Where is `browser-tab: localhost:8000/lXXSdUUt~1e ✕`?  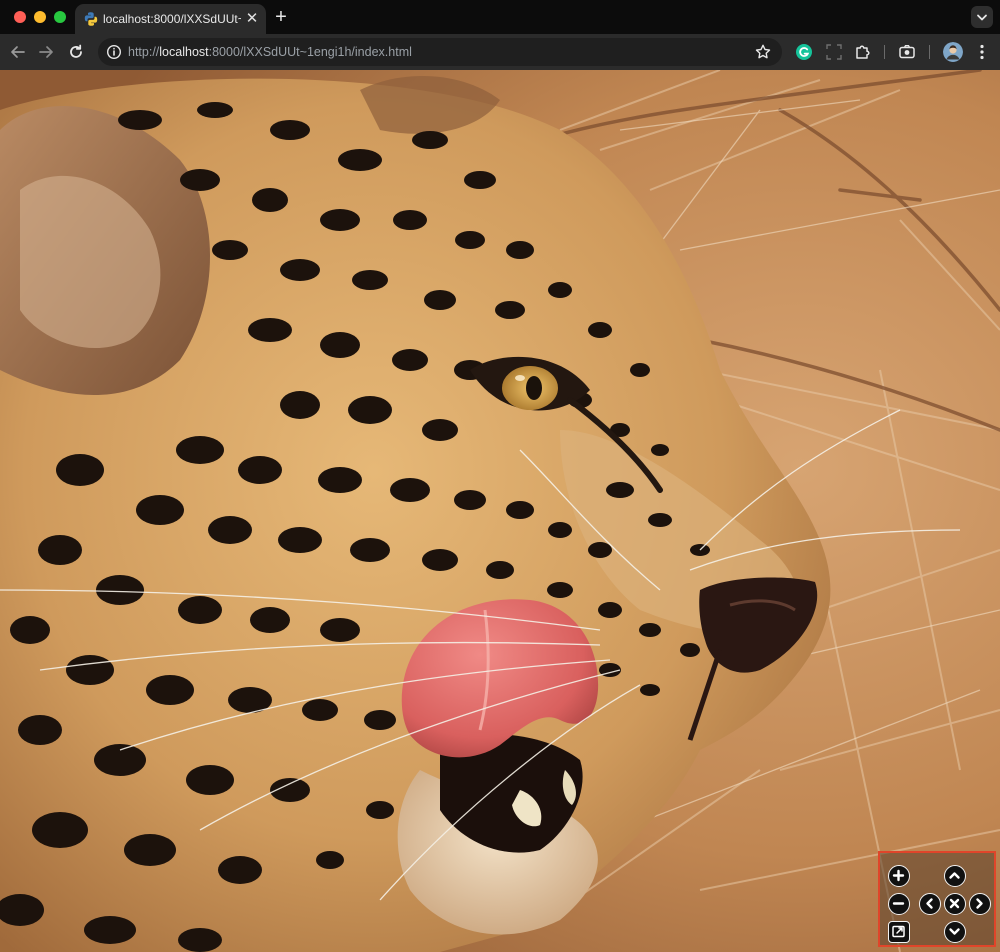
browser-tab: localhost:8000/lXXSdUUt~1e ✕ is located at coordinates (170, 19).